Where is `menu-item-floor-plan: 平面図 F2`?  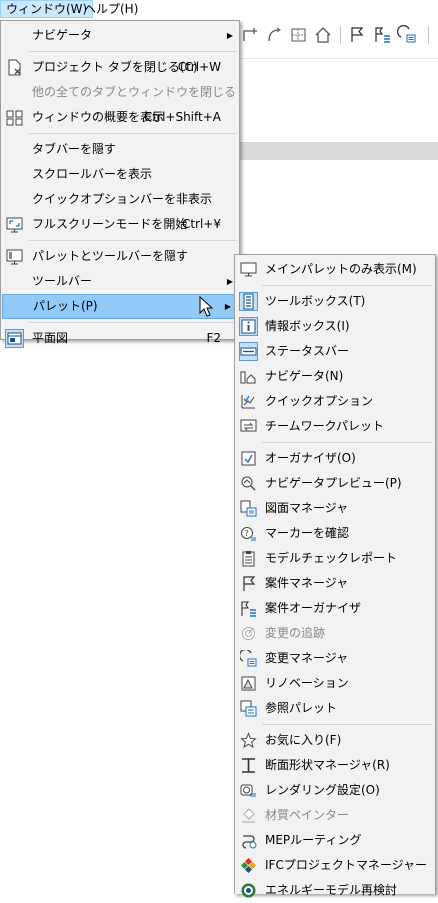 menu-item-floor-plan: 平面図 F2 is located at coordinates (120, 338).